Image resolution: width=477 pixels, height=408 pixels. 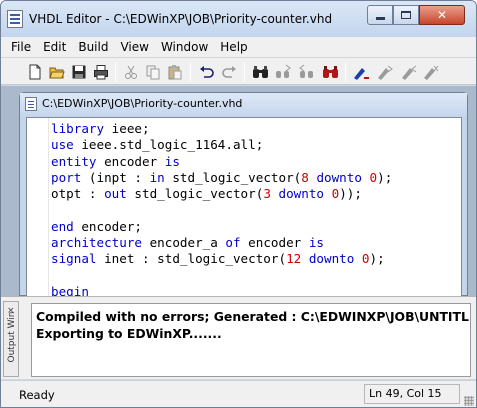 I want to click on redo-button, so click(x=229, y=72).